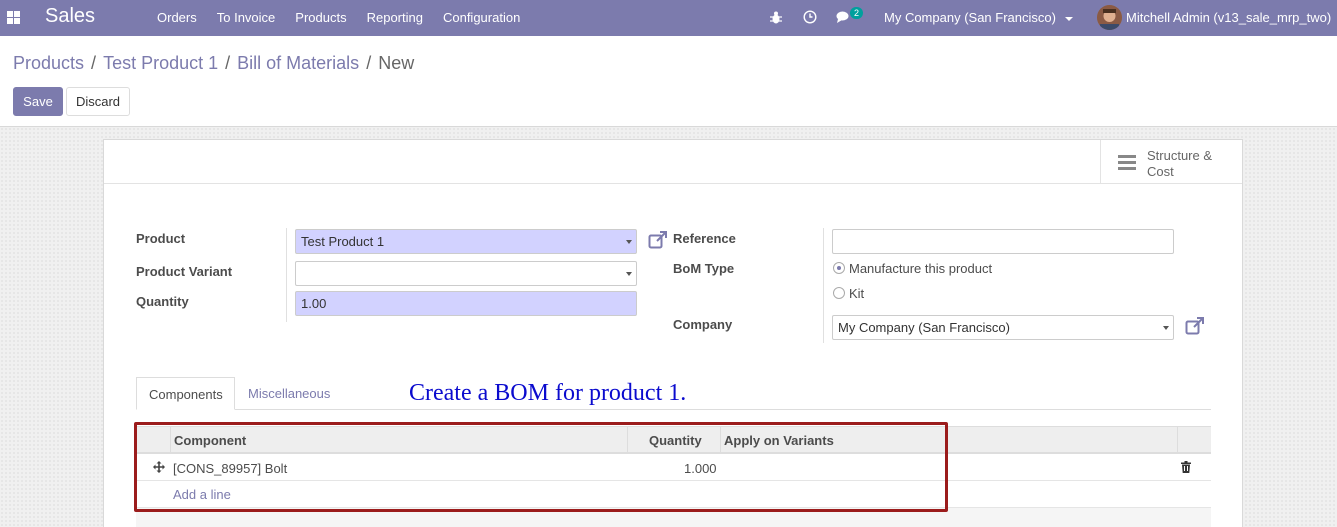 This screenshot has width=1337, height=527. Describe the element at coordinates (162, 301) in the screenshot. I see `quantity-label: Quantity` at that location.